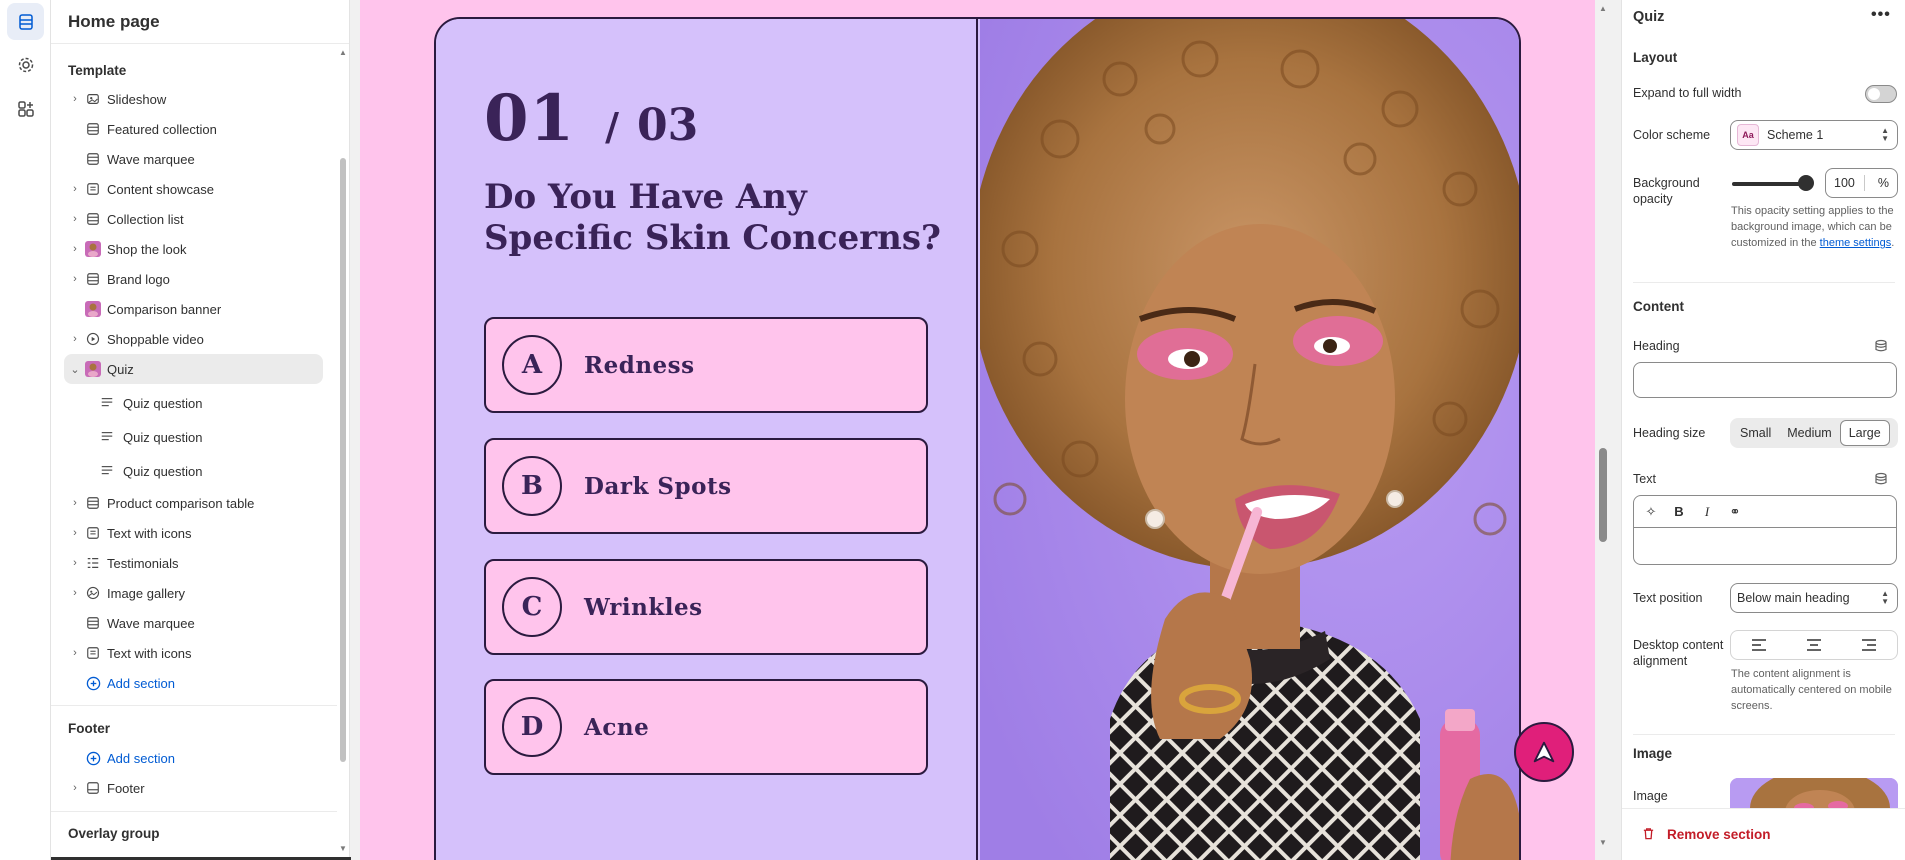 This screenshot has width=1905, height=860. I want to click on bg-opacity-slider-handle, so click(1806, 183).